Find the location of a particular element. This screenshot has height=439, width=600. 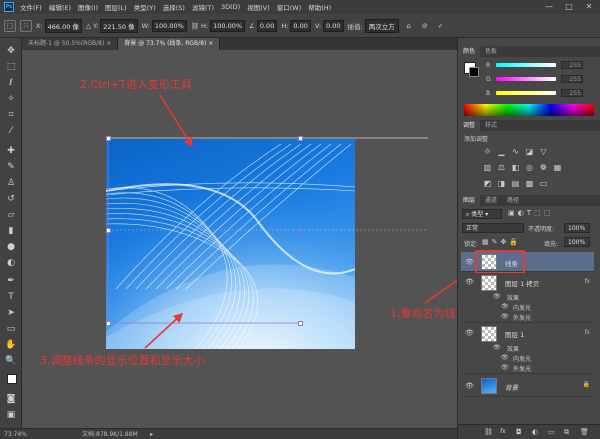

exposure-icon: ◪ is located at coordinates (529, 151).